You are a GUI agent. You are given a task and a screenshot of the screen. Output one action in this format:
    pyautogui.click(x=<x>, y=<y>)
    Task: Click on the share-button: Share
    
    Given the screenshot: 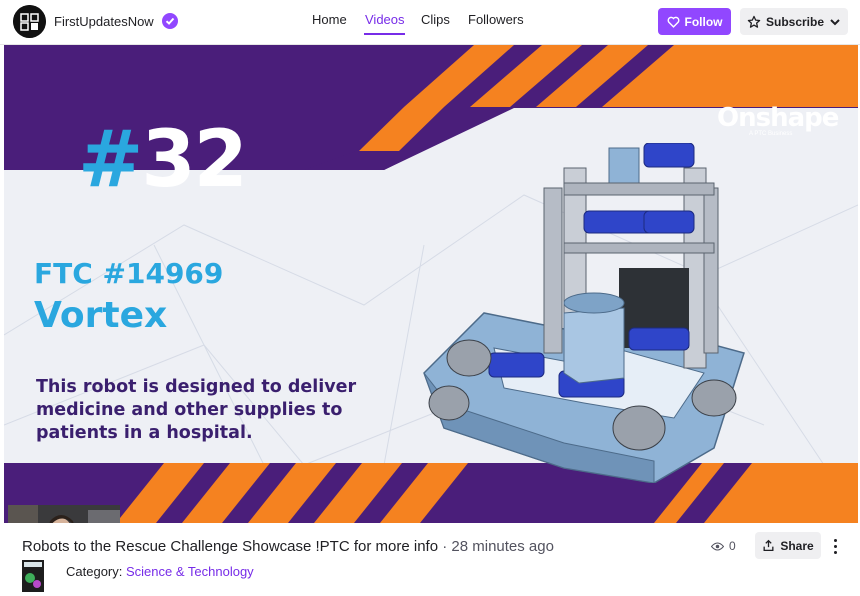 What is the action you would take?
    pyautogui.click(x=788, y=545)
    